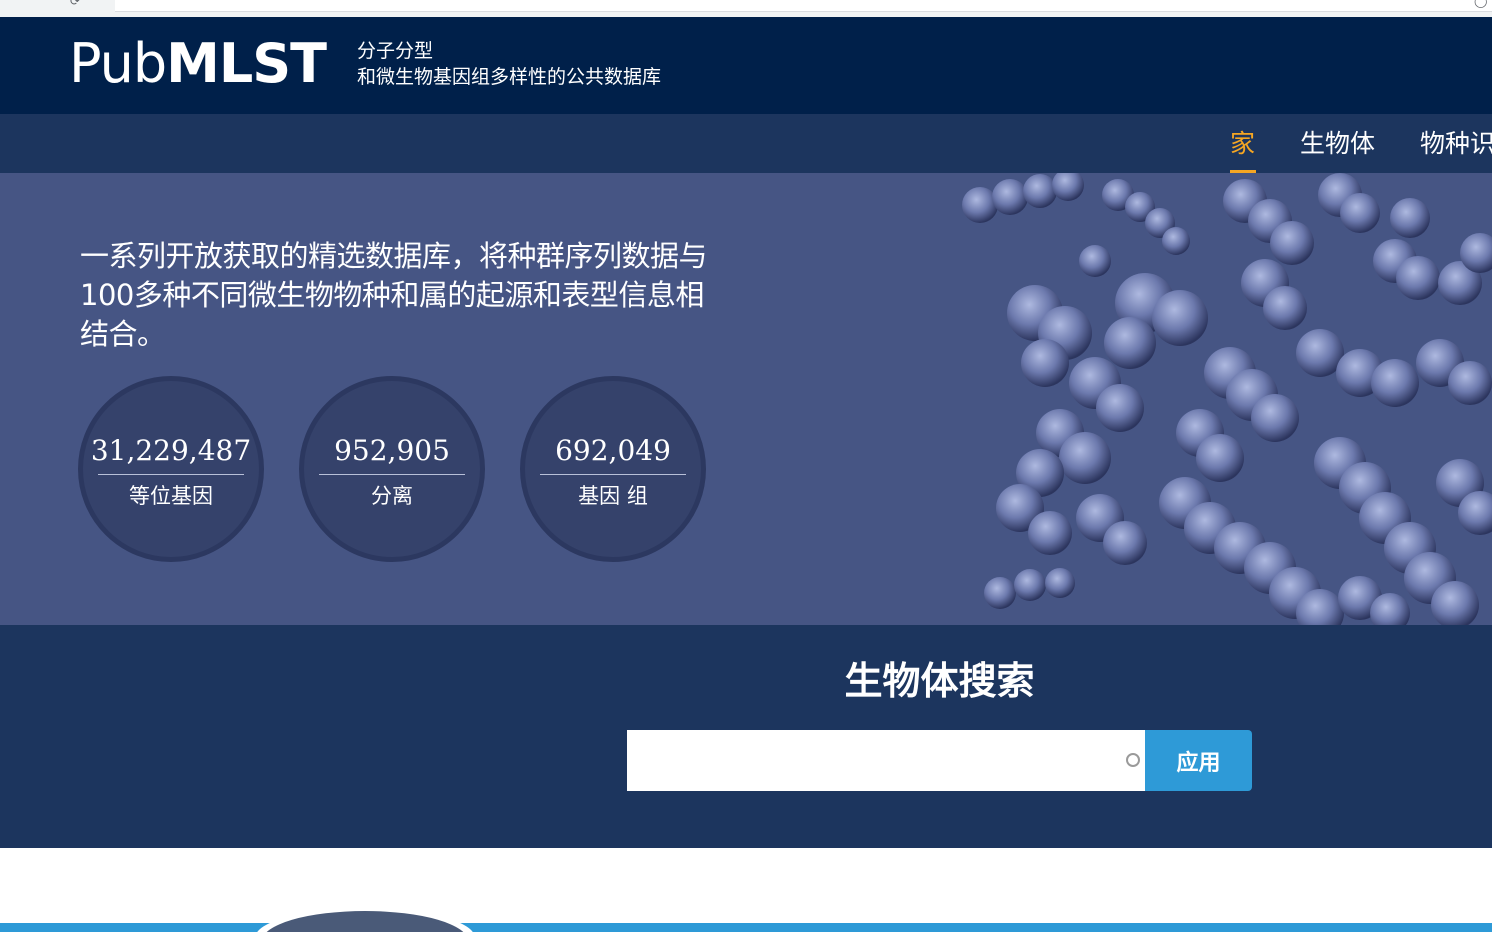  What do you see at coordinates (1198, 760) in the screenshot?
I see `apply-button: 应用` at bounding box center [1198, 760].